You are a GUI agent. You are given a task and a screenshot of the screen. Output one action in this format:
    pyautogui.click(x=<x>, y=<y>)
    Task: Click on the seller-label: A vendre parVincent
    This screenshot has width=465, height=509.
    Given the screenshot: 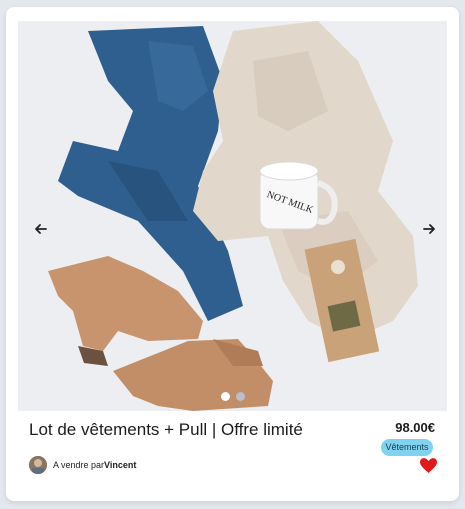 What is the action you would take?
    pyautogui.click(x=94, y=465)
    